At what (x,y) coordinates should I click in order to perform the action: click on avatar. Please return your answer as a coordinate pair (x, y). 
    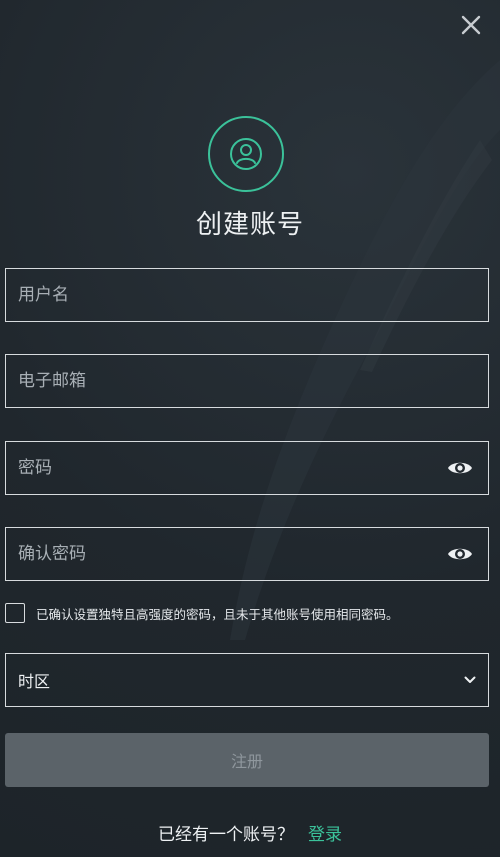
    Looking at the image, I should click on (246, 154).